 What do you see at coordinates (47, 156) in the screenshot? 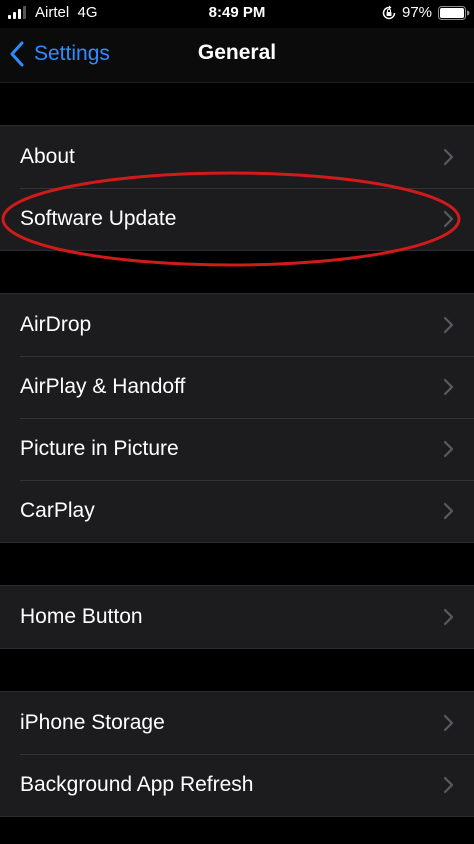
I see `row-label: About` at bounding box center [47, 156].